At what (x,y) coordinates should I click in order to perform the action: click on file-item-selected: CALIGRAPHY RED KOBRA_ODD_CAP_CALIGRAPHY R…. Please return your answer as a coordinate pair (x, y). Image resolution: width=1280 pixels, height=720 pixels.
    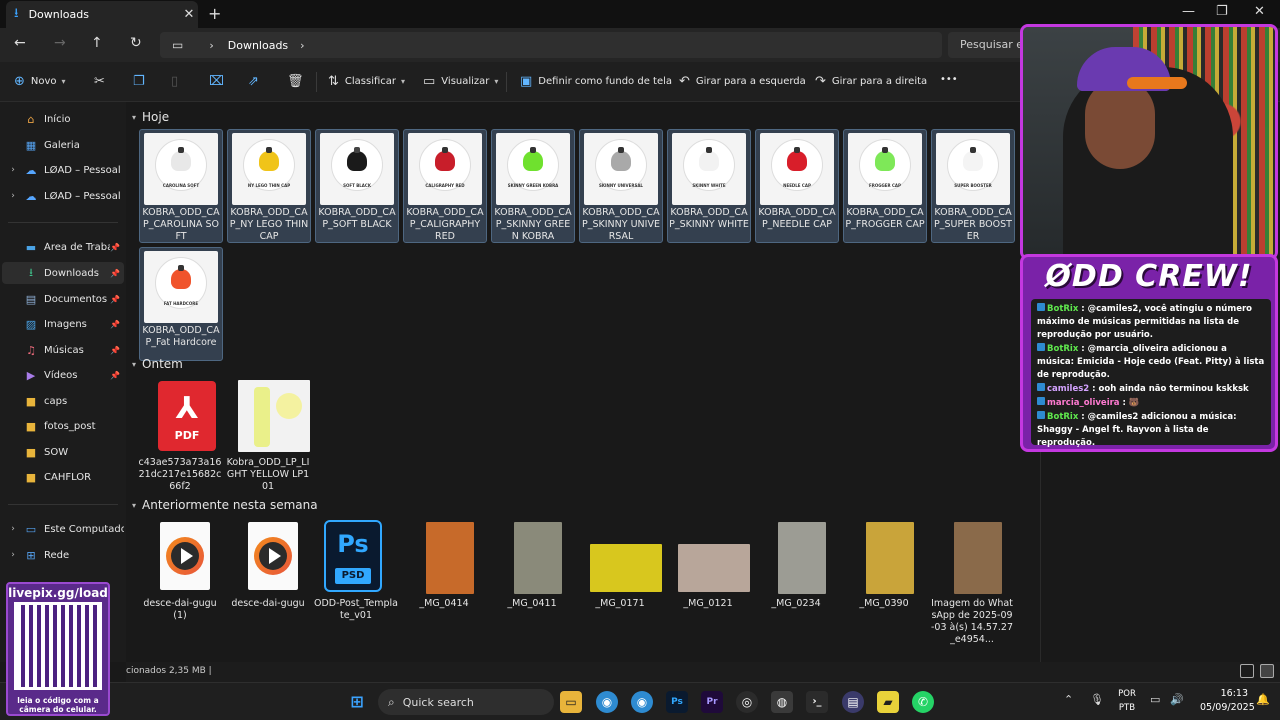
    Looking at the image, I should click on (445, 186).